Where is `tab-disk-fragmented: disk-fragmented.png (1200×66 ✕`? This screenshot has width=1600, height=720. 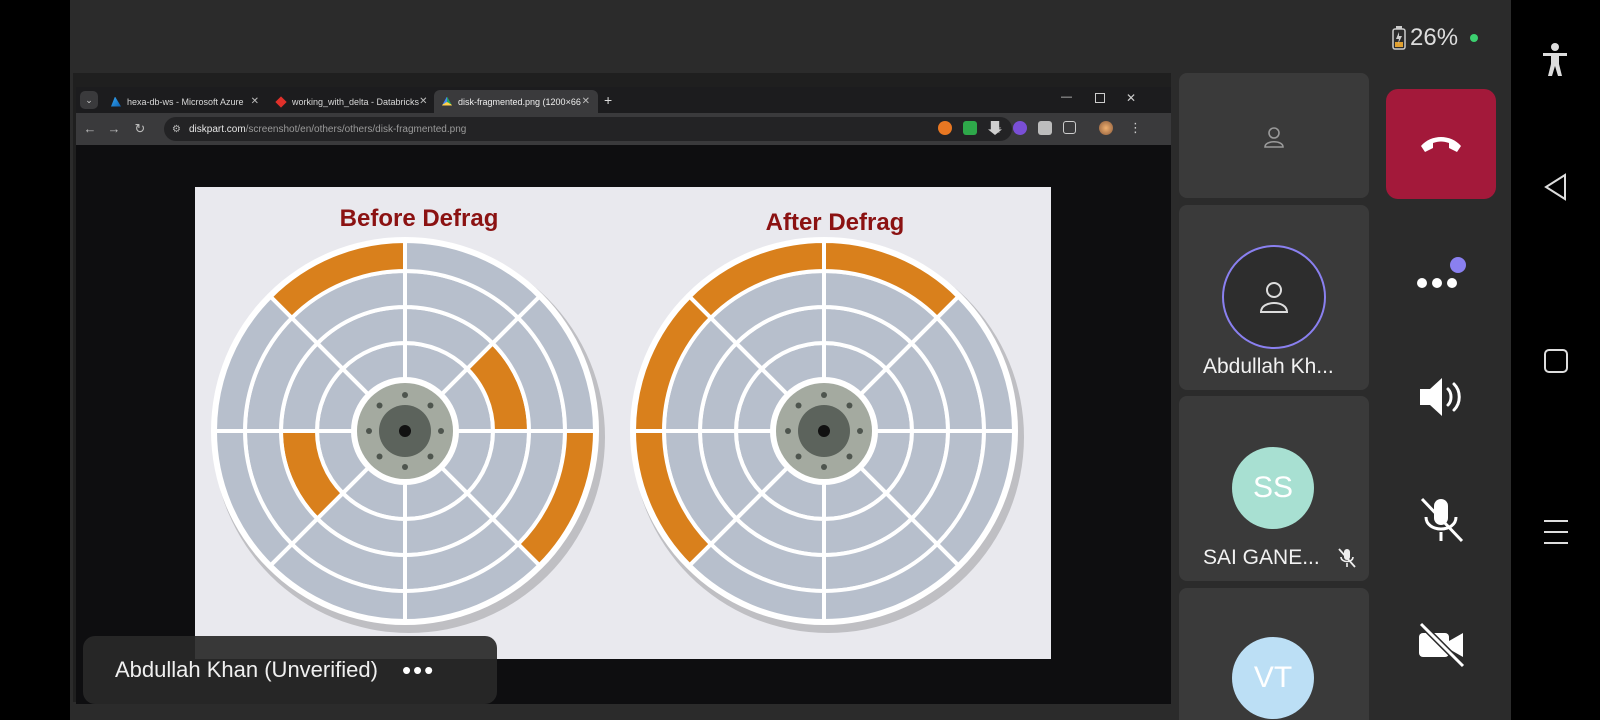
tab-disk-fragmented: disk-fragmented.png (1200×66 ✕ is located at coordinates (516, 101).